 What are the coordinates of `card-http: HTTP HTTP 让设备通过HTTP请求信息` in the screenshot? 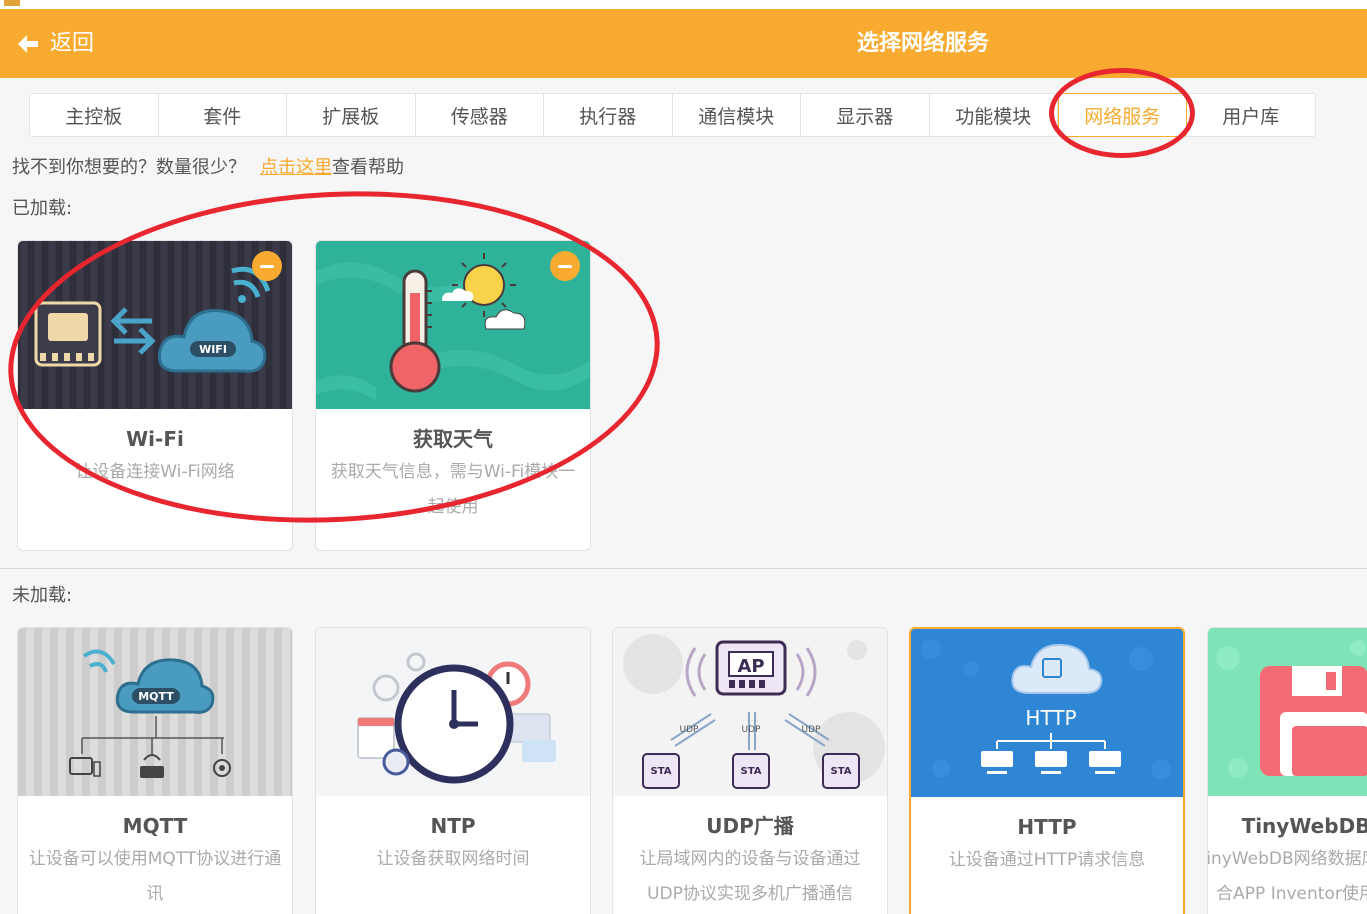 It's located at (1047, 770).